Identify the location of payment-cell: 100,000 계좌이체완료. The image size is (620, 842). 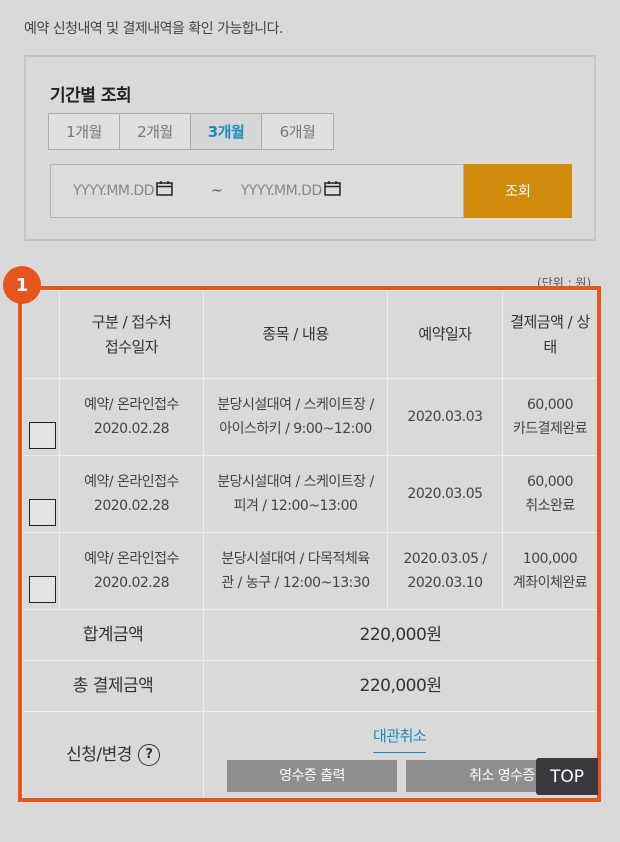
(549, 571).